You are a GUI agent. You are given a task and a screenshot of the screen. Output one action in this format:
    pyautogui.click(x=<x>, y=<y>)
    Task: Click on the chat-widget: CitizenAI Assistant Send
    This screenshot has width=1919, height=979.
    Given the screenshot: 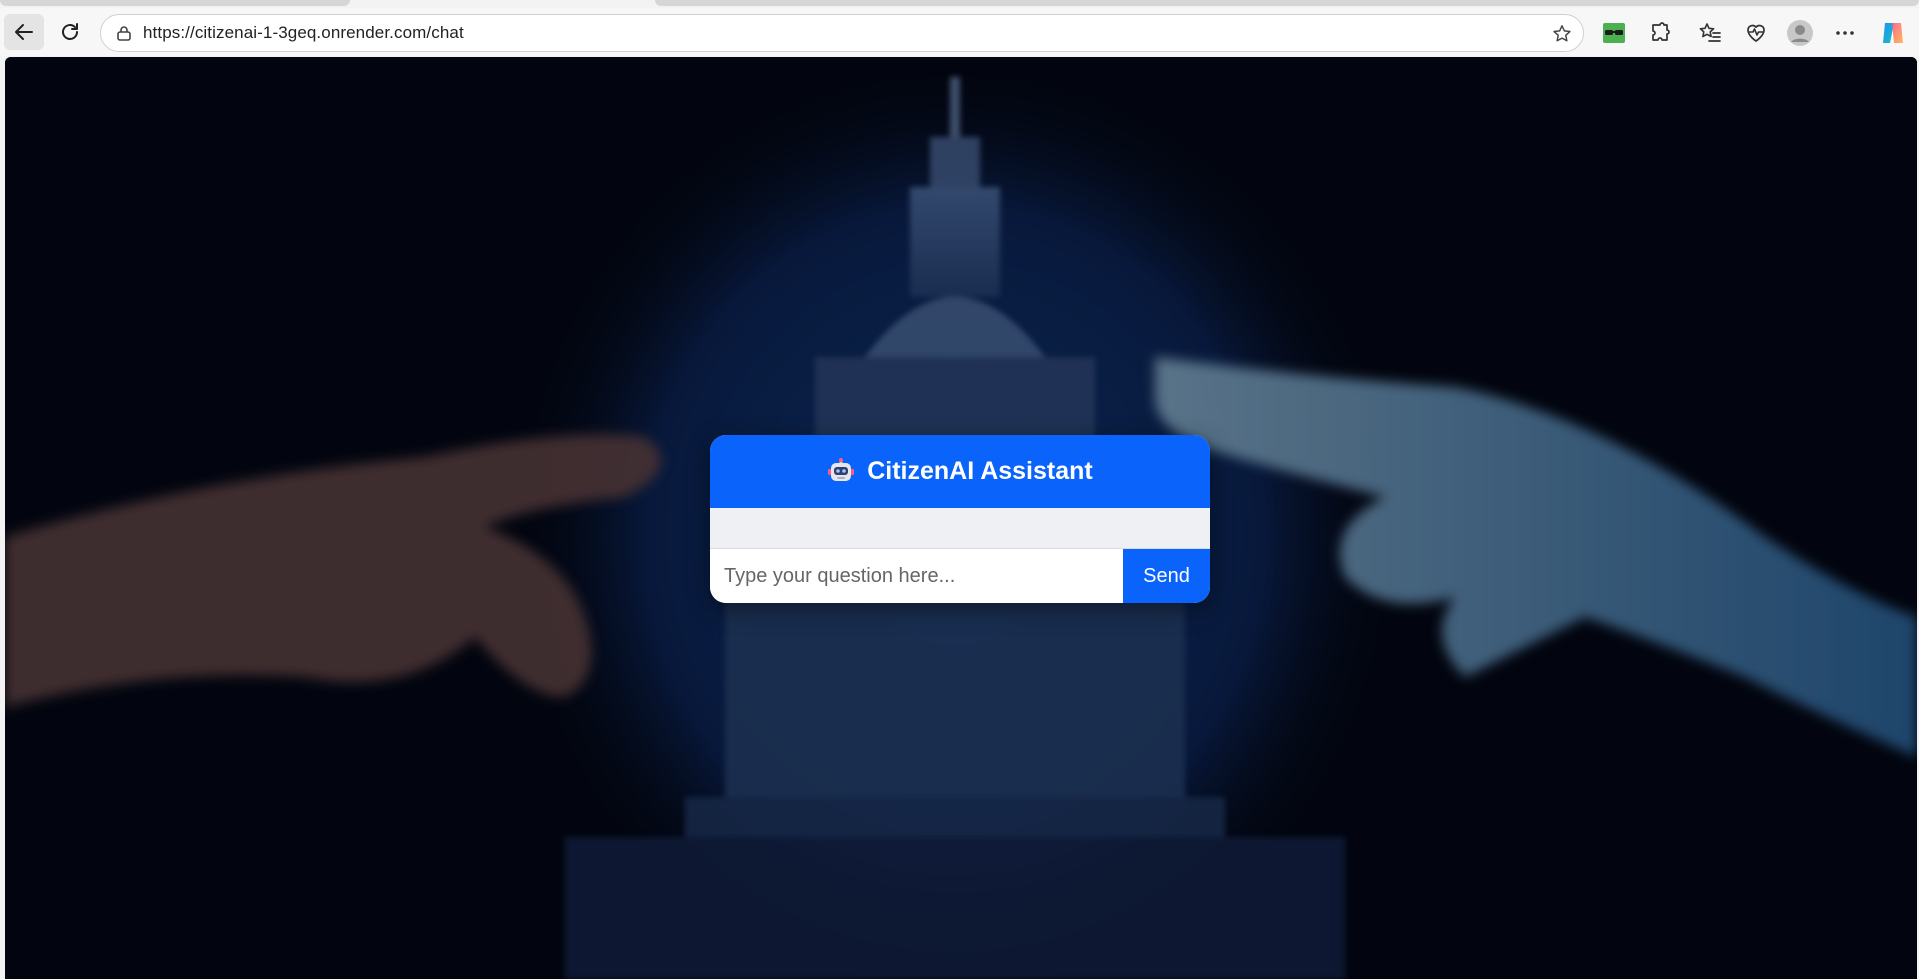 What is the action you would take?
    pyautogui.click(x=960, y=519)
    